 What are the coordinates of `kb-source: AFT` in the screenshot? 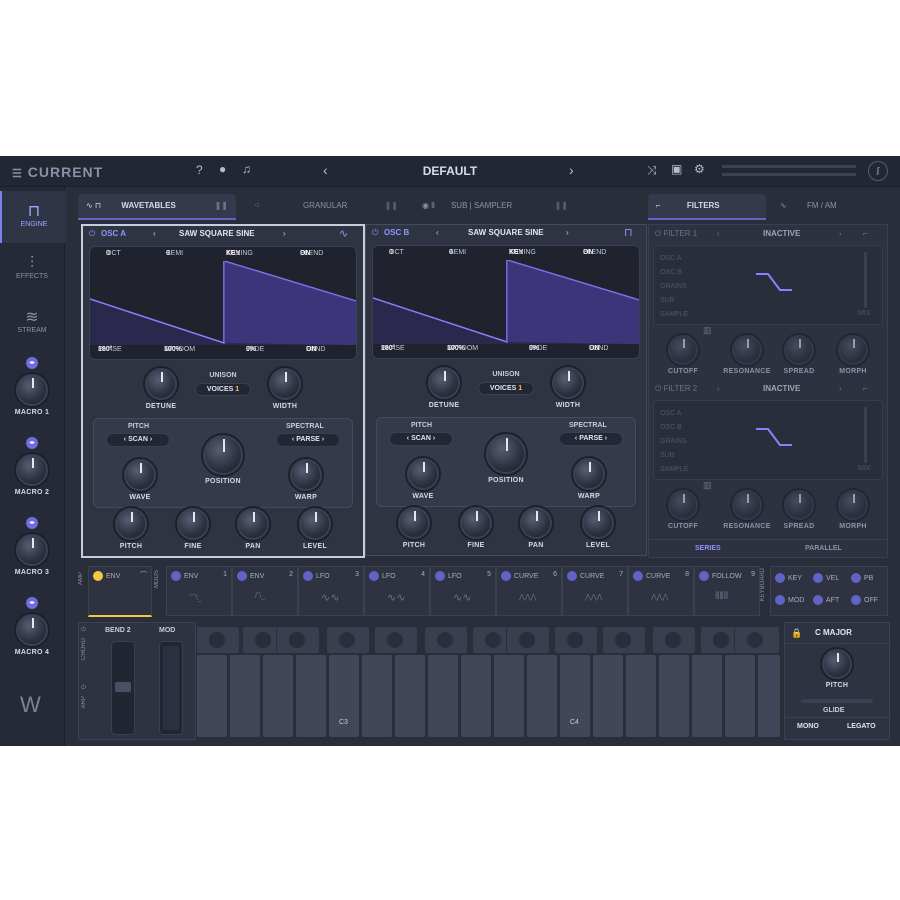 It's located at (832, 600).